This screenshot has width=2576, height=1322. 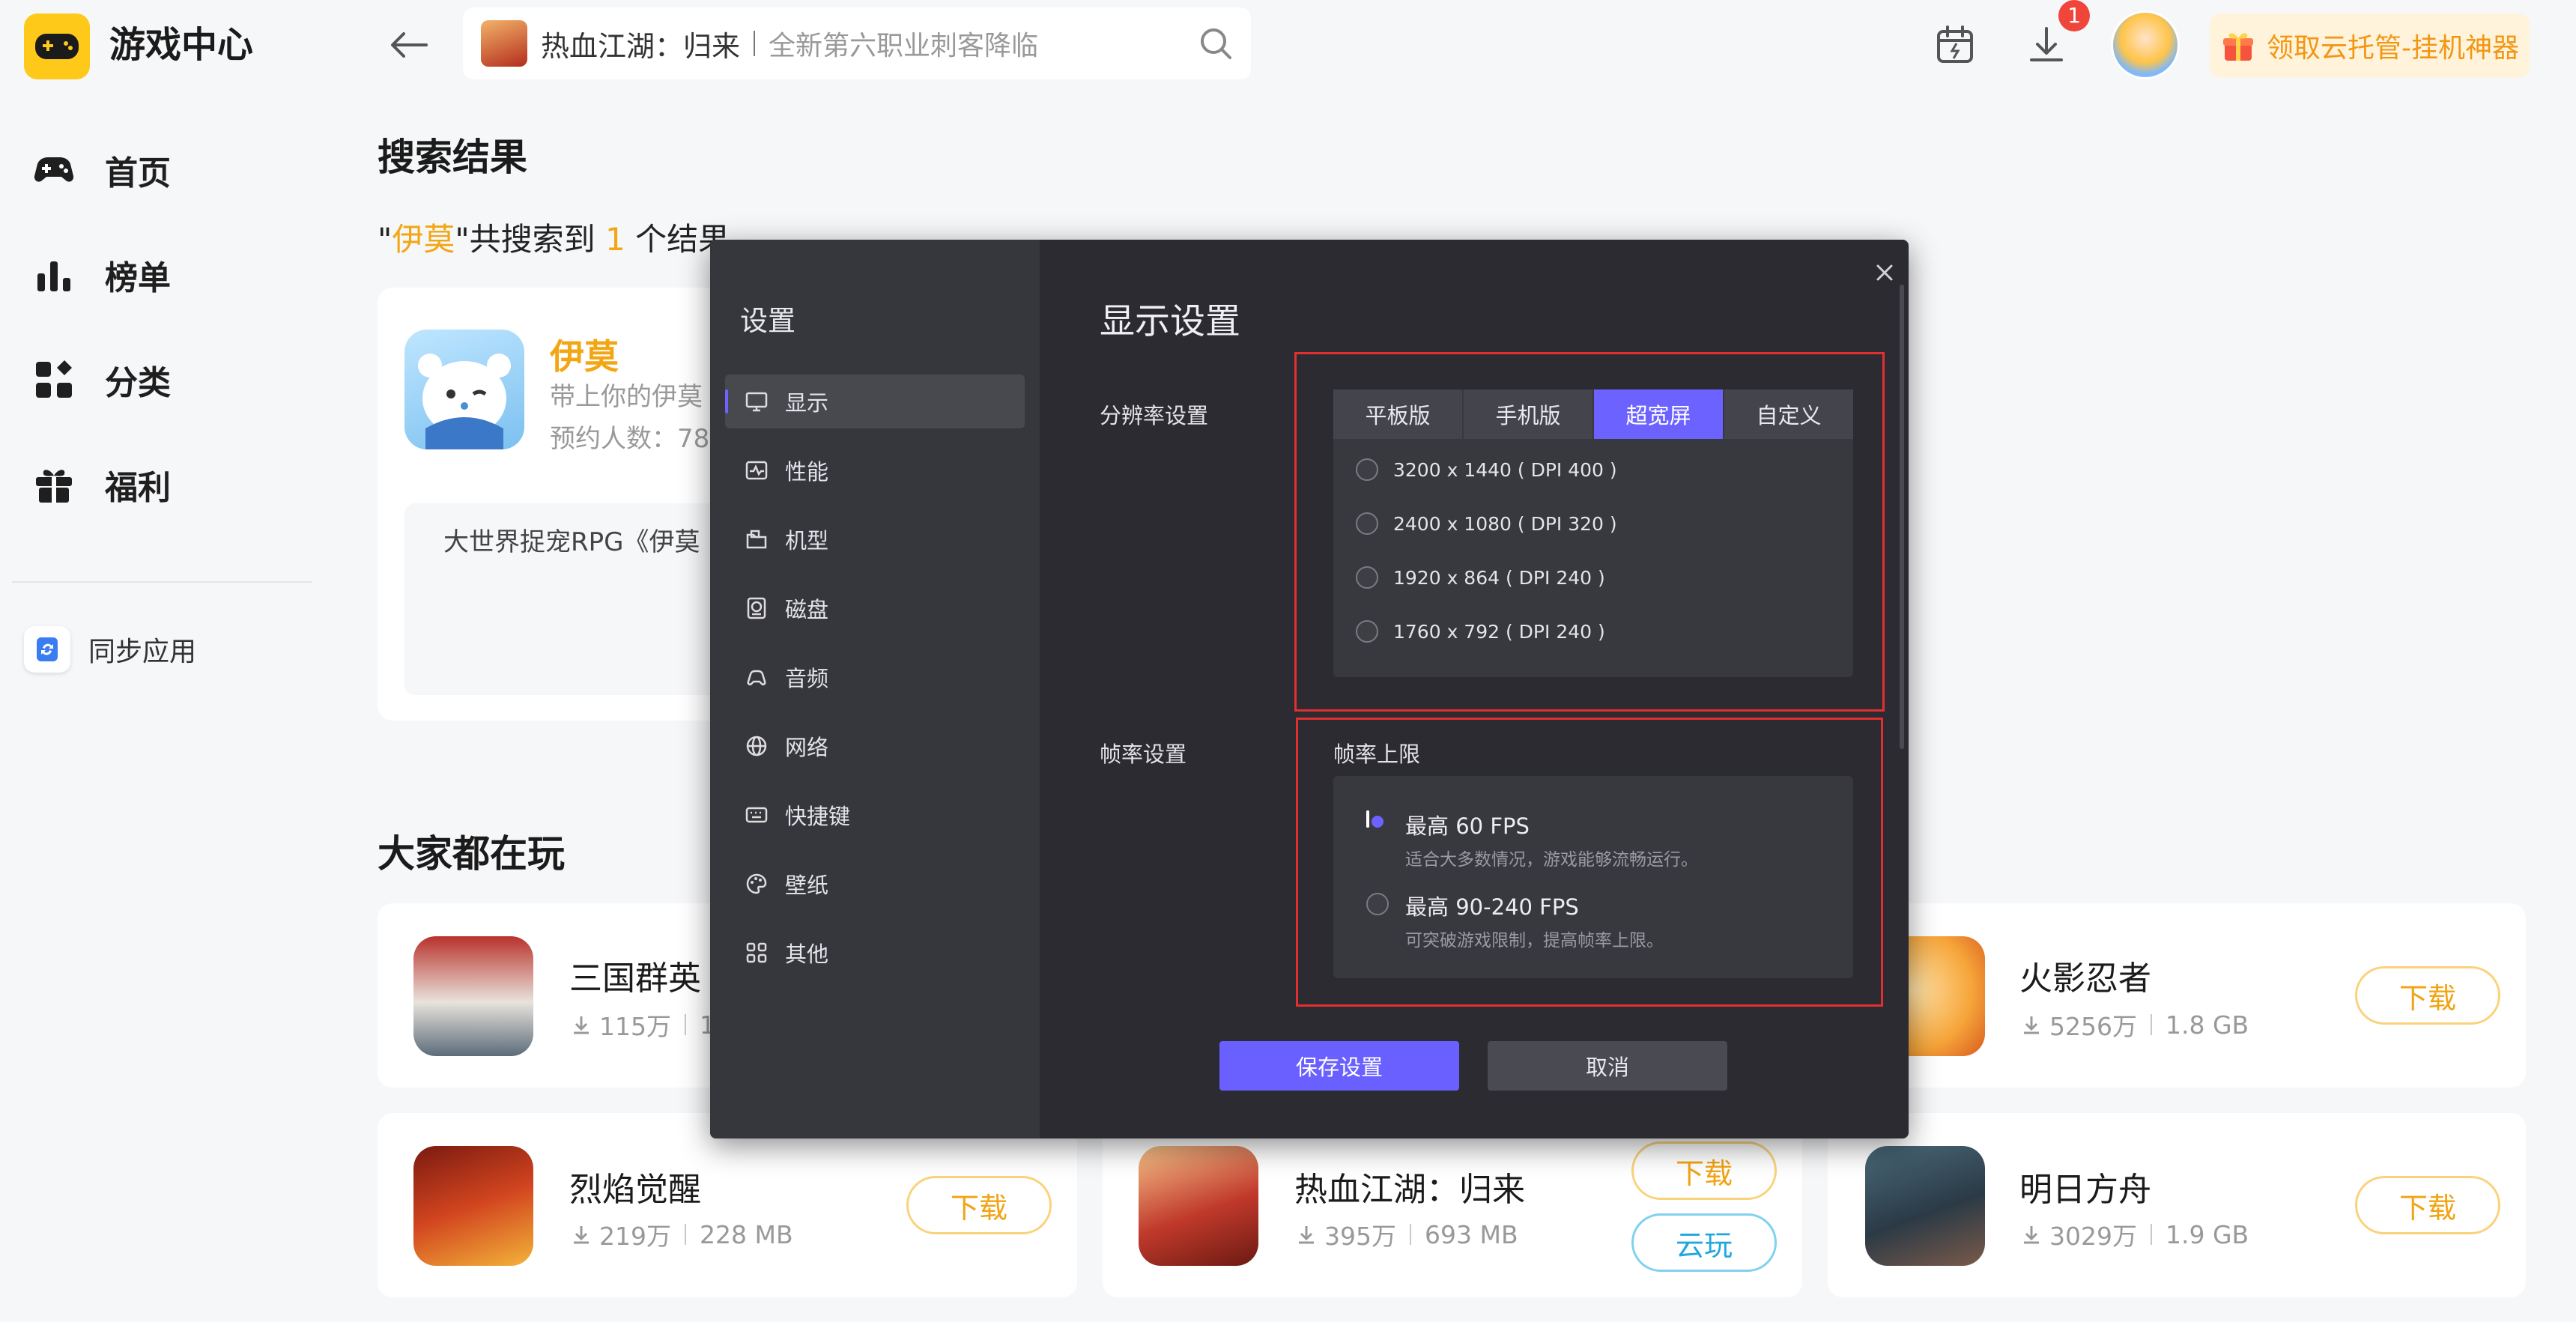 What do you see at coordinates (875, 953) in the screenshot?
I see `settings-menu-other: 其他` at bounding box center [875, 953].